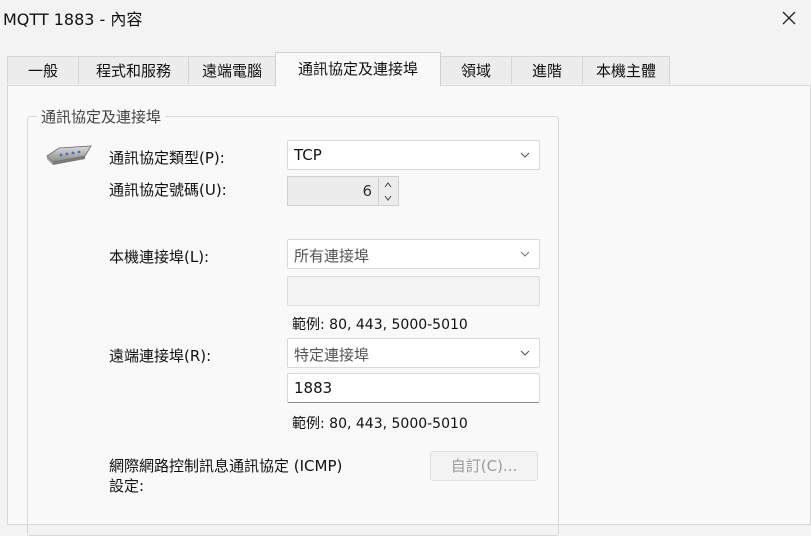 This screenshot has width=811, height=536. What do you see at coordinates (413, 155) in the screenshot?
I see `protocol-type-select: TCP` at bounding box center [413, 155].